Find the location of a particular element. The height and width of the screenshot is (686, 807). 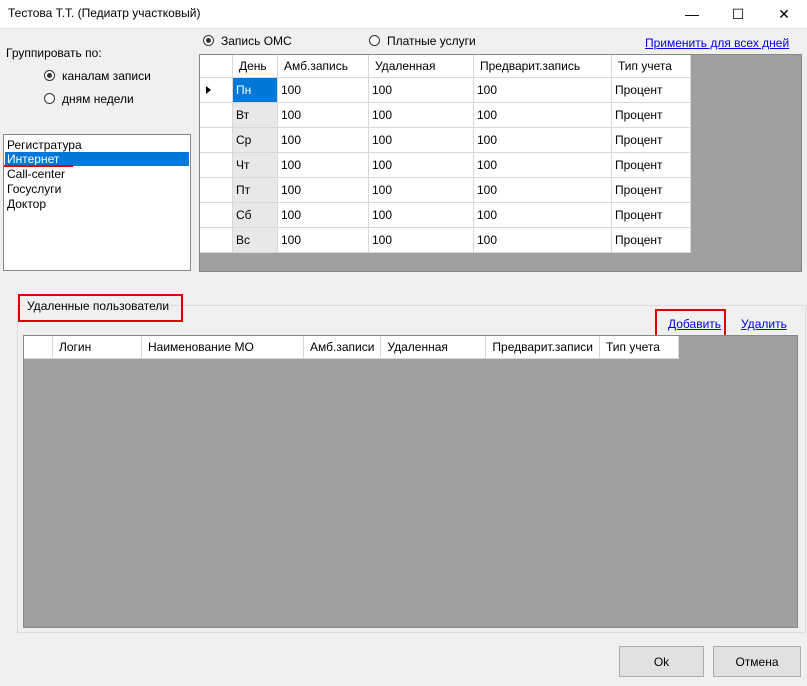

channel-item-gosuslugi: Госуслуги is located at coordinates (97, 189).